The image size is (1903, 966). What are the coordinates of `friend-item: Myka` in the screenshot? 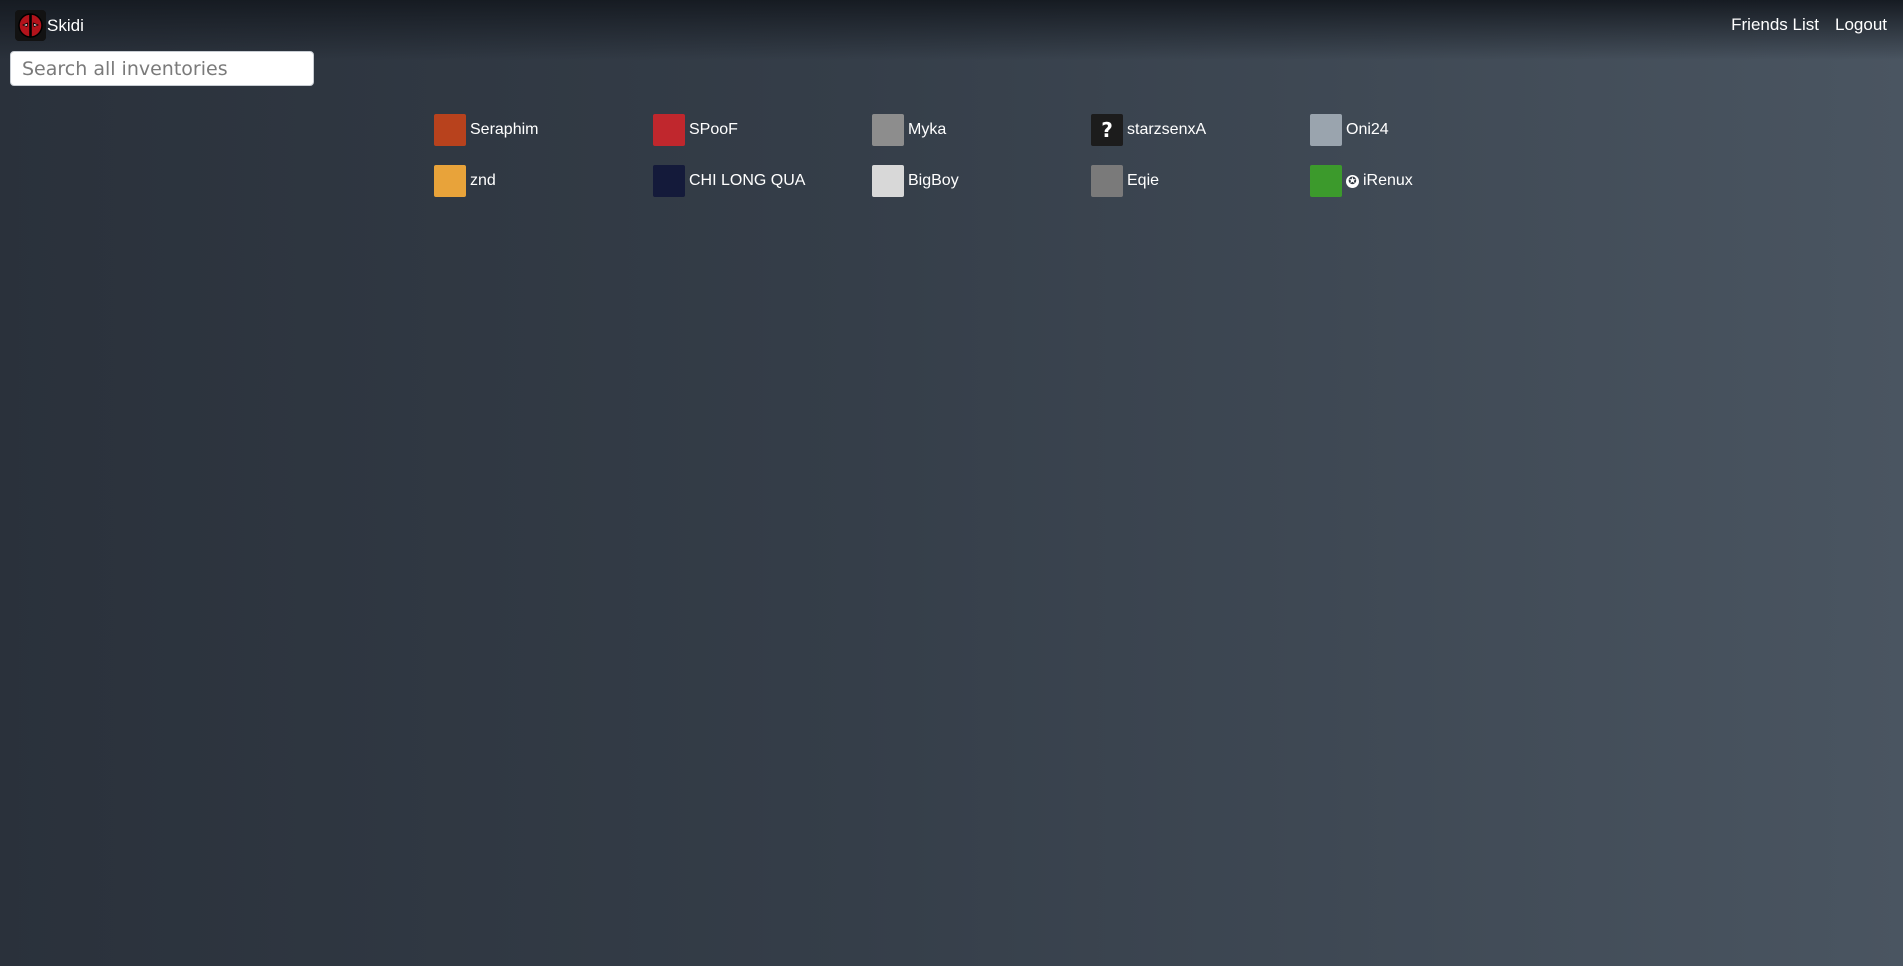 It's located at (981, 130).